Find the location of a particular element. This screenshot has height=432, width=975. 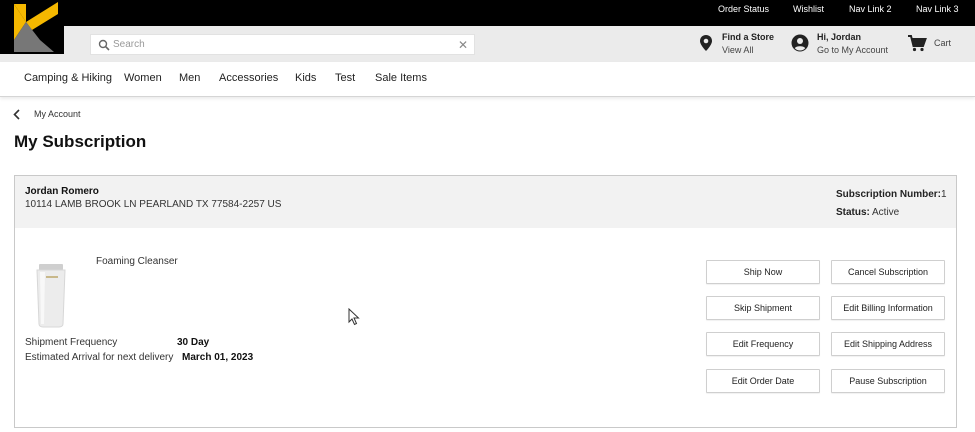

nav-kids: Kids is located at coordinates (305, 78).